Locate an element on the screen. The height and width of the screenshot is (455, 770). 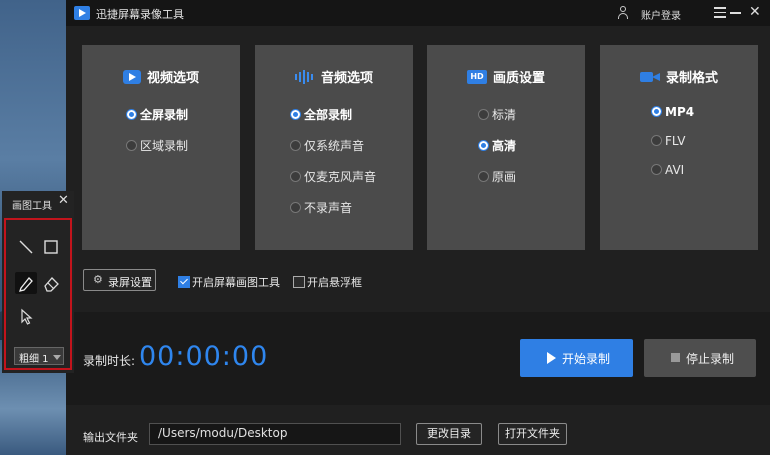
radio-microphone-only: 仅麦克风声音 is located at coordinates (333, 176).